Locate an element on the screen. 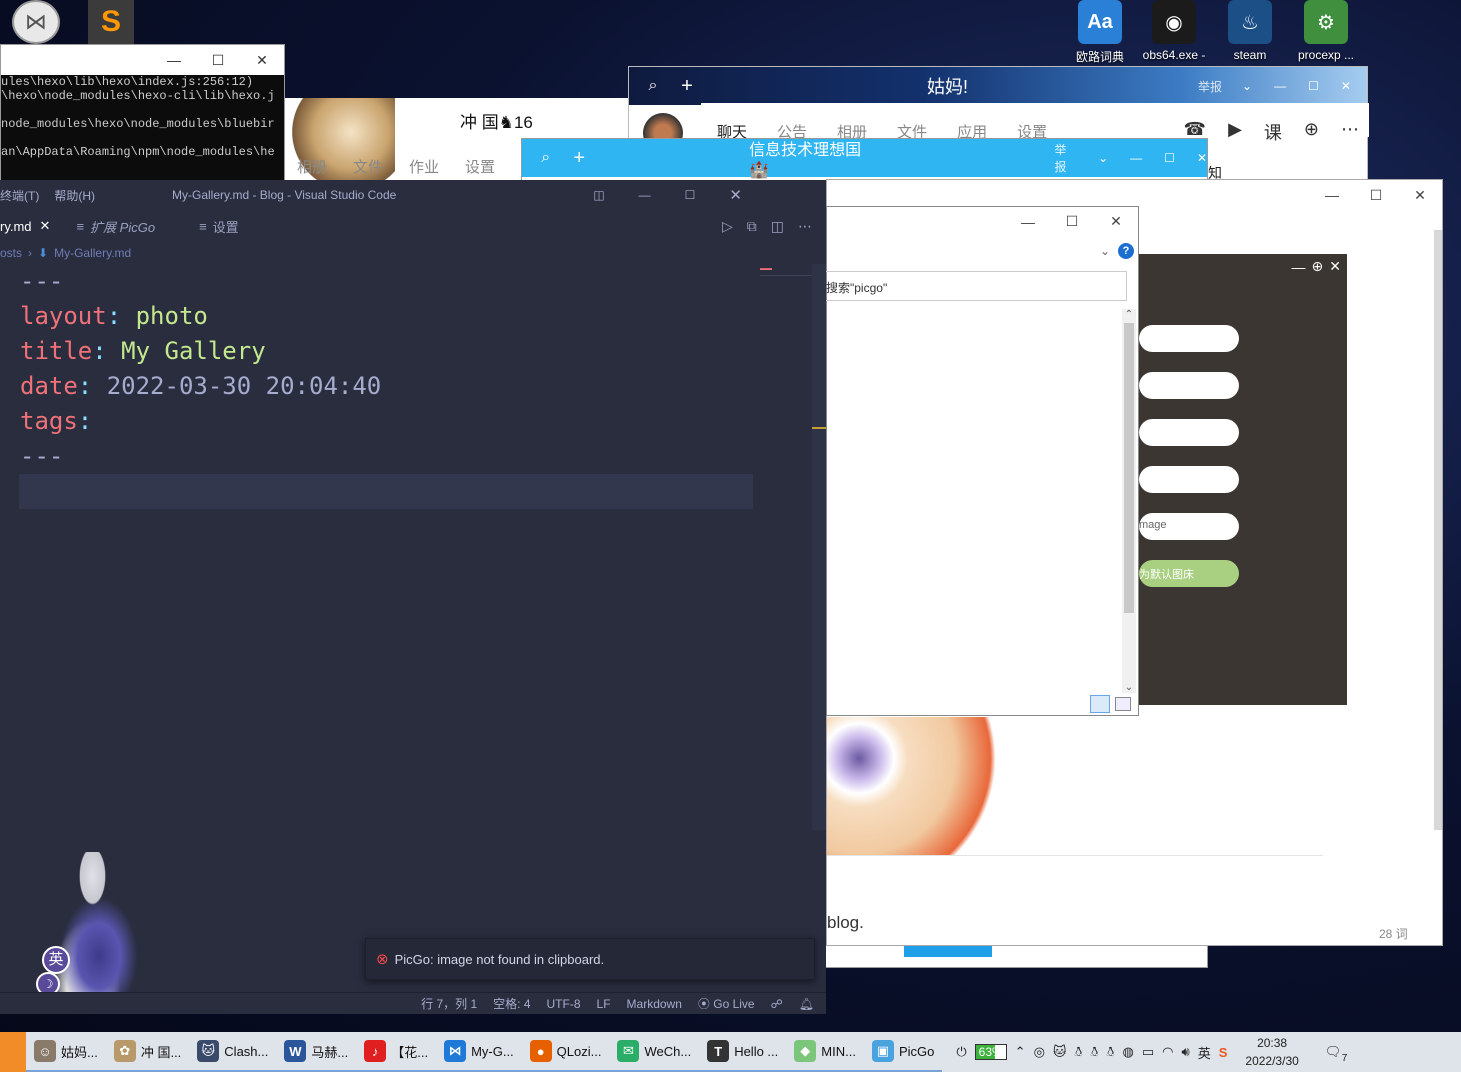 The image size is (1461, 1072). bell-icon: 🔔︎ is located at coordinates (806, 1004).